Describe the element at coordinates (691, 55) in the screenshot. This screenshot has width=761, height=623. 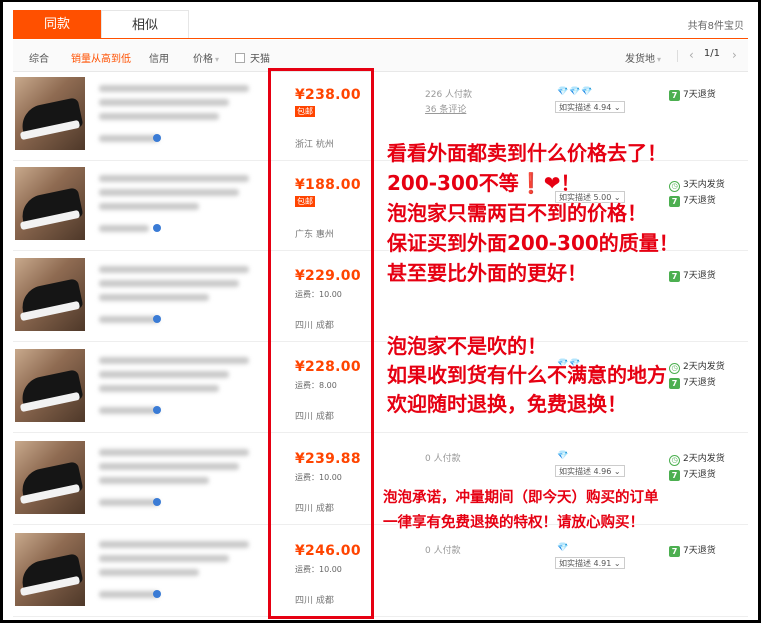
I see `prev-page-icon: ‹` at that location.